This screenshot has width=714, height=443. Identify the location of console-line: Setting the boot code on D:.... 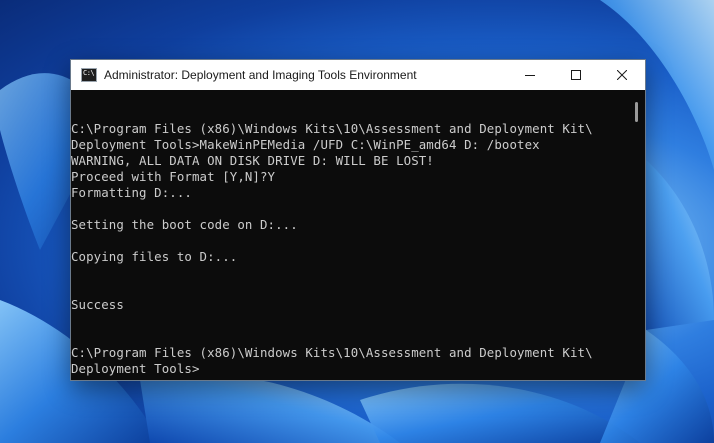
(184, 224).